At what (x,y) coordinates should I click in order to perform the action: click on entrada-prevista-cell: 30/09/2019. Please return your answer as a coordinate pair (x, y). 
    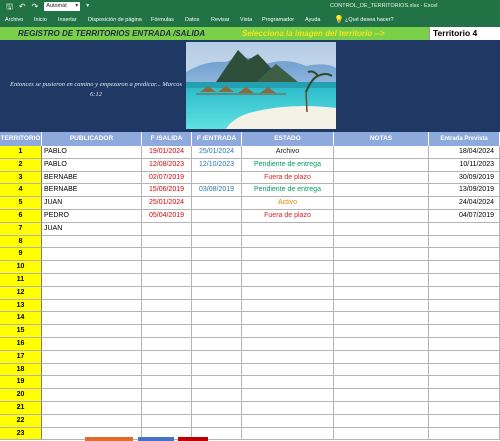
    Looking at the image, I should click on (464, 178).